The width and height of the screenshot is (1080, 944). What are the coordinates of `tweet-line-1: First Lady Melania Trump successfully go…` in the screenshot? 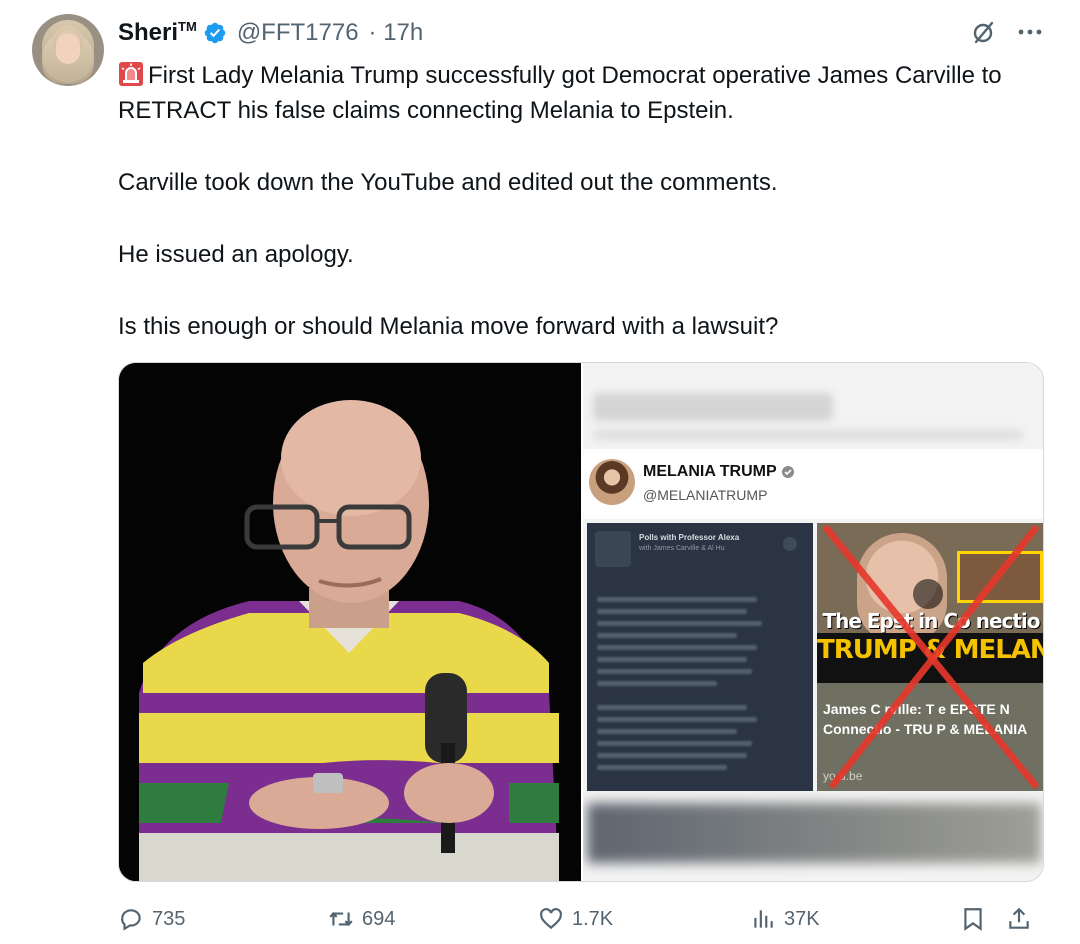 It's located at (560, 93).